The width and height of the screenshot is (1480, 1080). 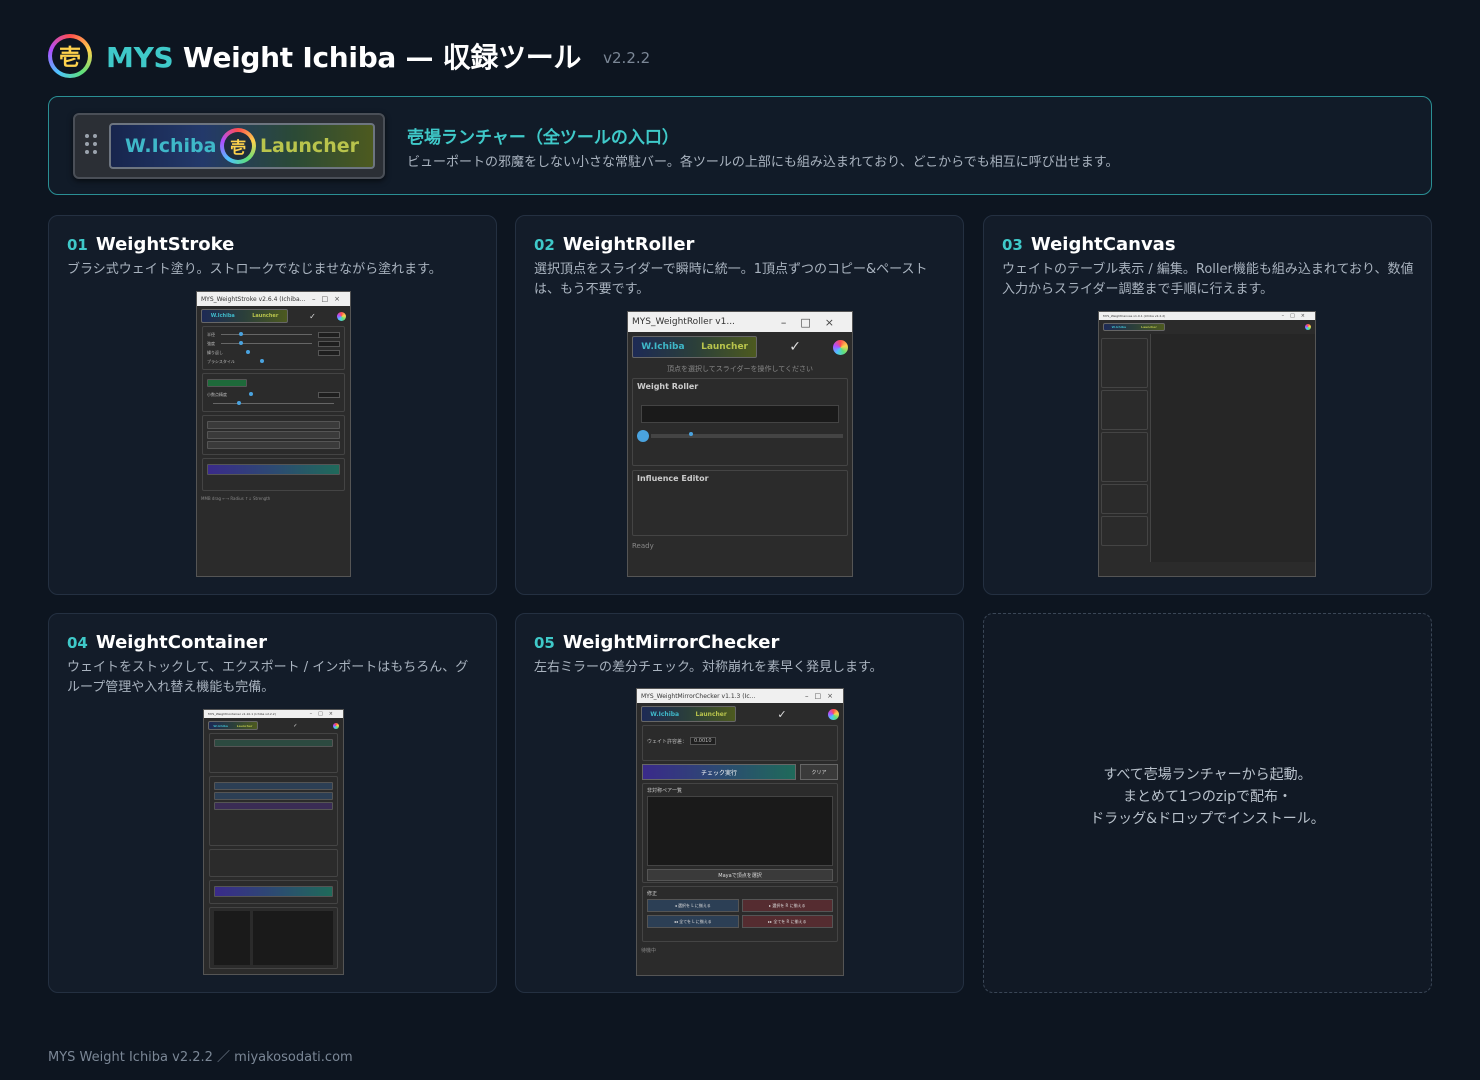 I want to click on card-description: 左右ミラーの差分チェック。対称崩れを素早く発見します。, so click(x=708, y=667).